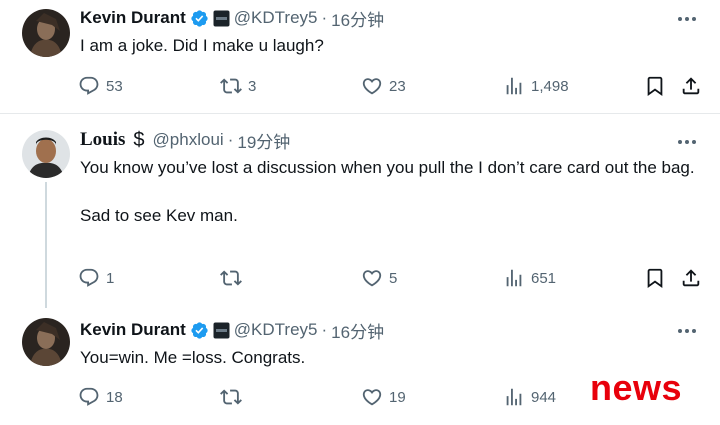 The image size is (720, 425). Describe the element at coordinates (102, 140) in the screenshot. I see `display-name: Louis` at that location.